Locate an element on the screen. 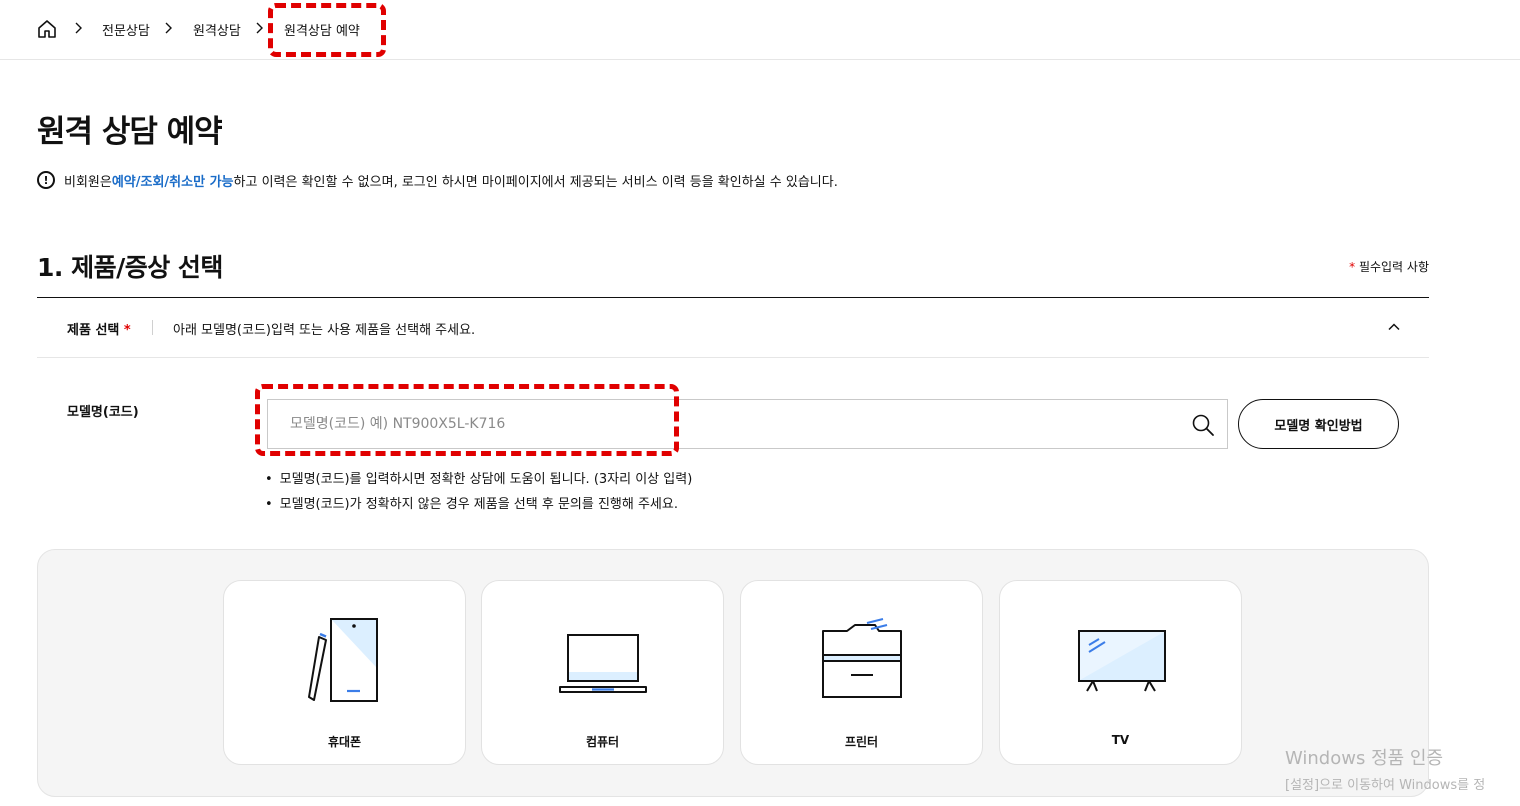 The image size is (1520, 806). search-icon is located at coordinates (1203, 425).